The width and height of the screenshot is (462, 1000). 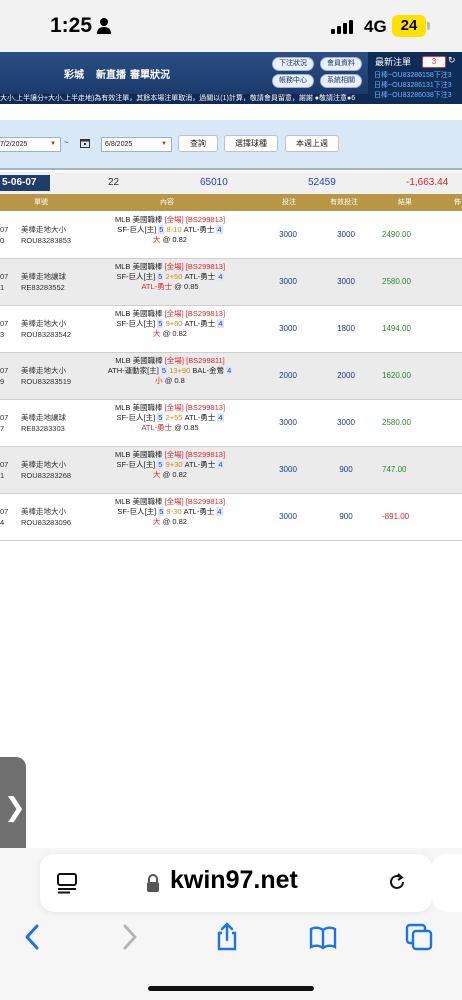 What do you see at coordinates (289, 202) in the screenshot?
I see `col-bet: 投注` at bounding box center [289, 202].